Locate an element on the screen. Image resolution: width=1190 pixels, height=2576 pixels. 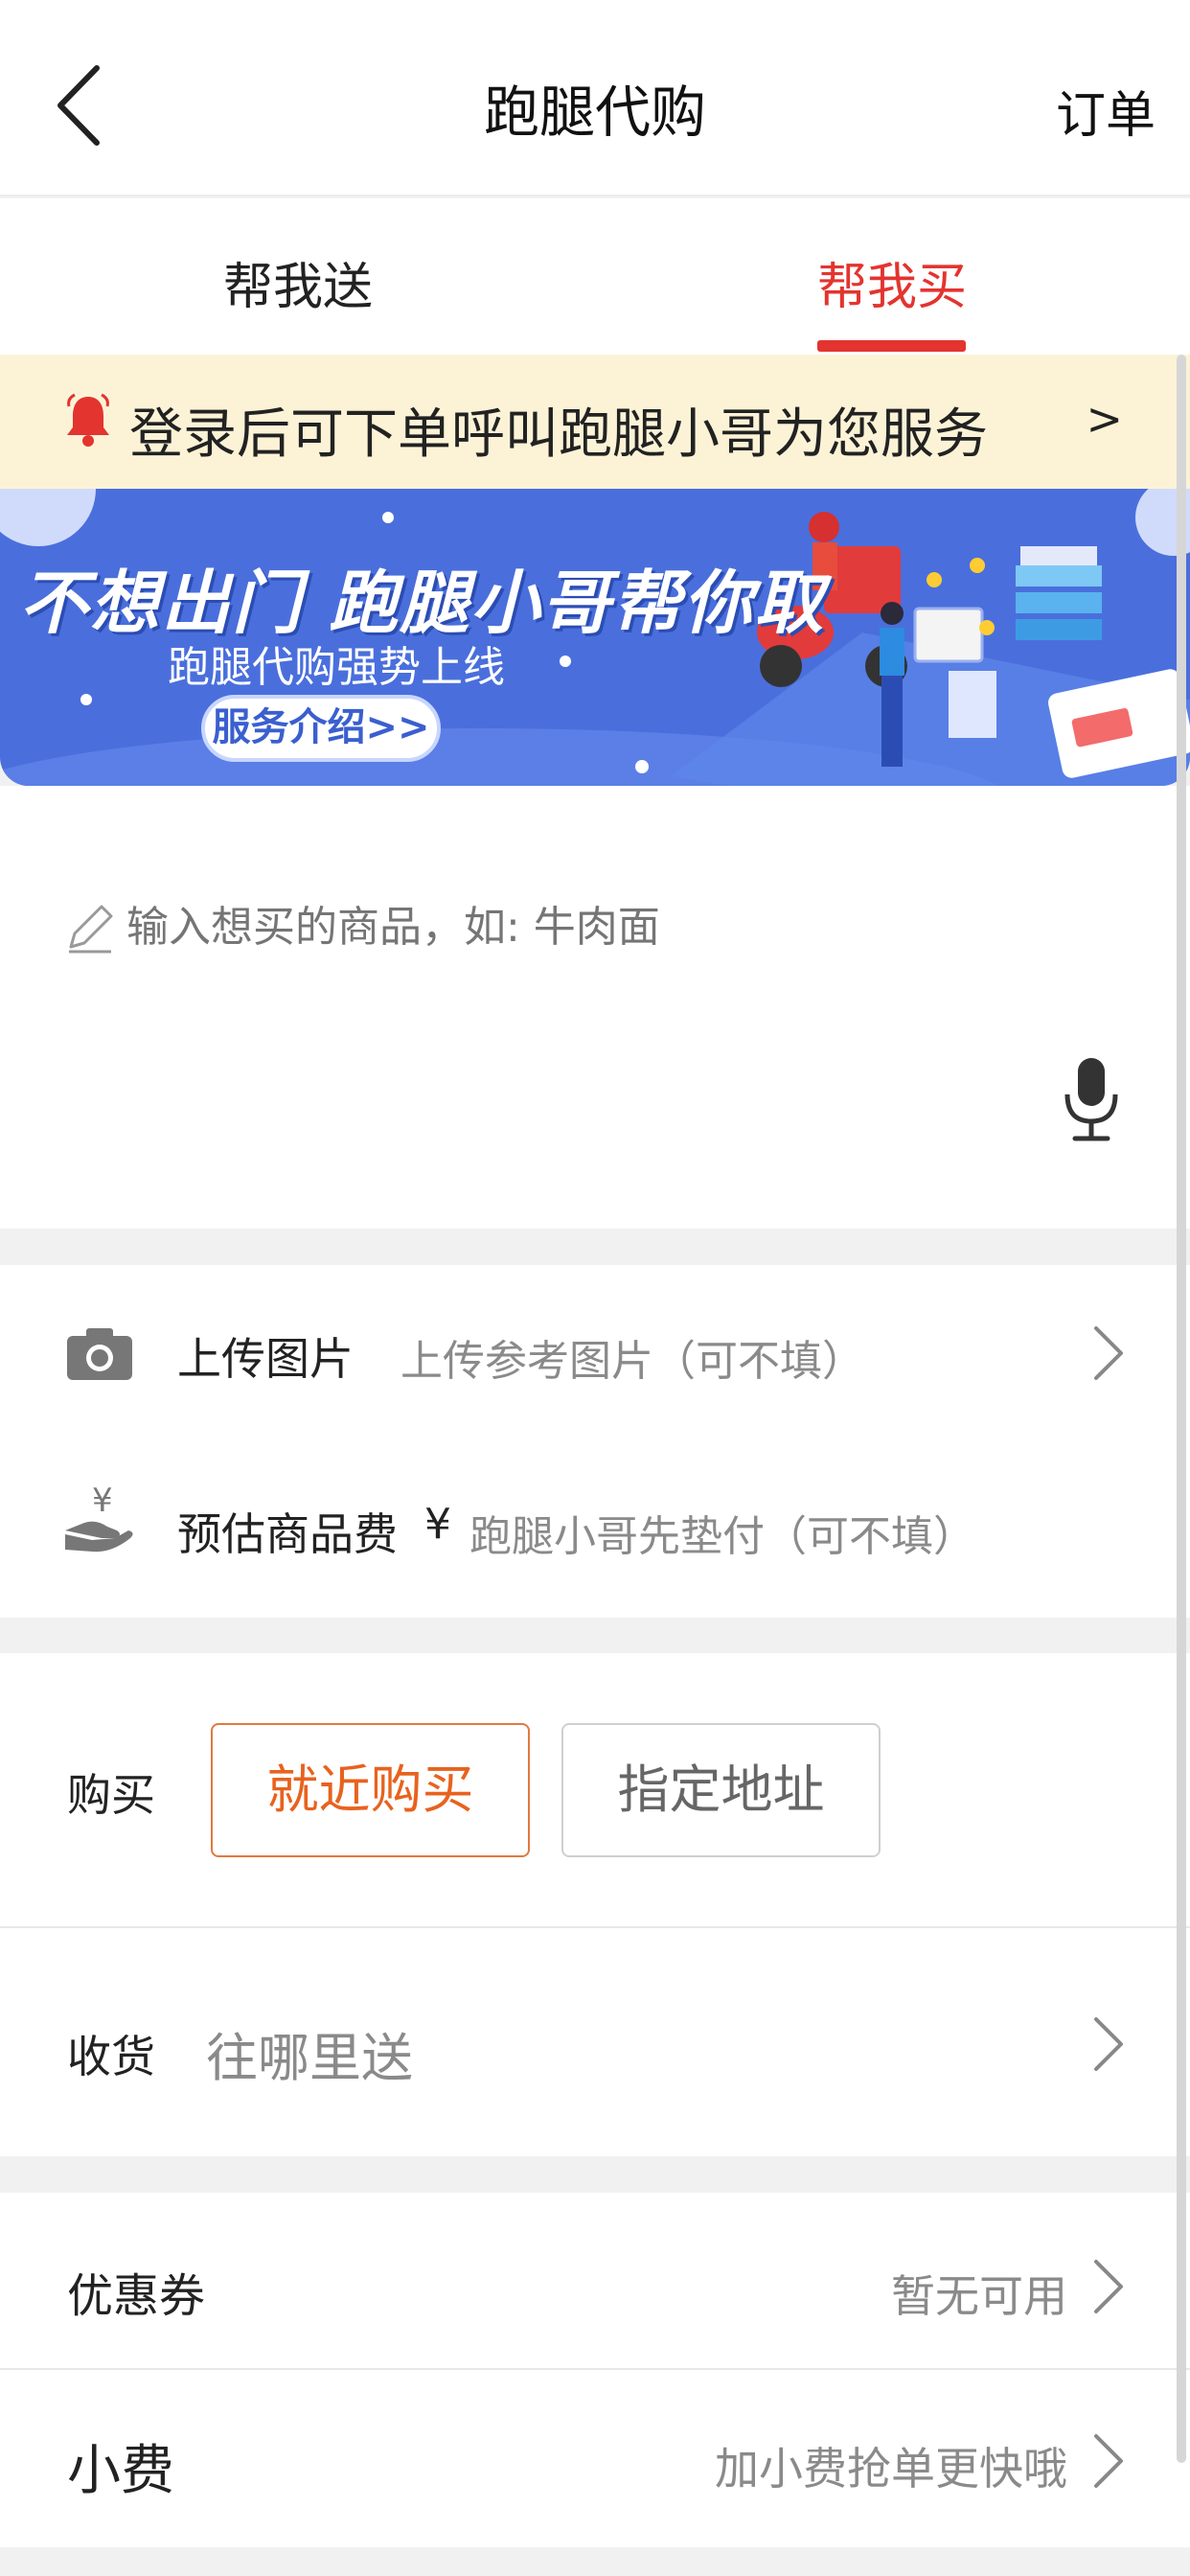
coupon-tip-section: 优惠券 暂无可用 小费 加小费抢单更快哦 is located at coordinates (595, 2370).